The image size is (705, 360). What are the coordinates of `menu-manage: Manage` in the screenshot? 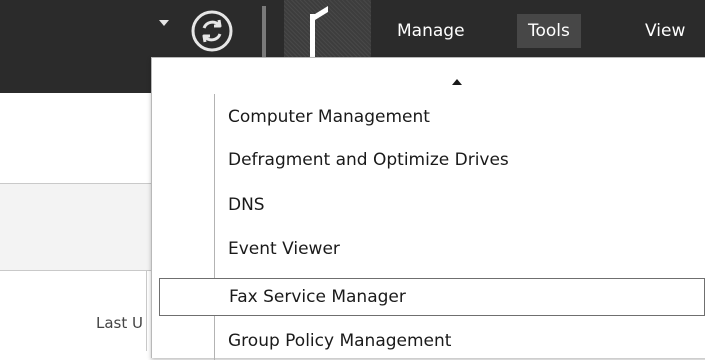 It's located at (431, 31).